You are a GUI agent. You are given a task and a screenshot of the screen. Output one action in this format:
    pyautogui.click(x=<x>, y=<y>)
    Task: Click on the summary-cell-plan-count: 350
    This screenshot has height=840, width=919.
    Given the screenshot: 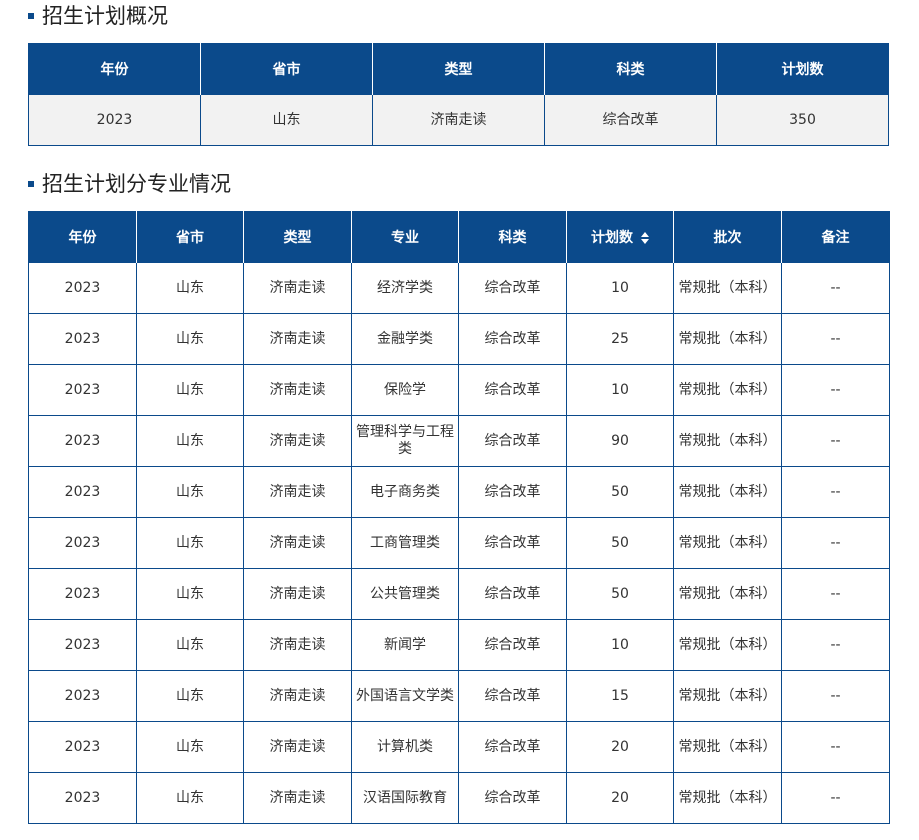 What is the action you would take?
    pyautogui.click(x=802, y=120)
    